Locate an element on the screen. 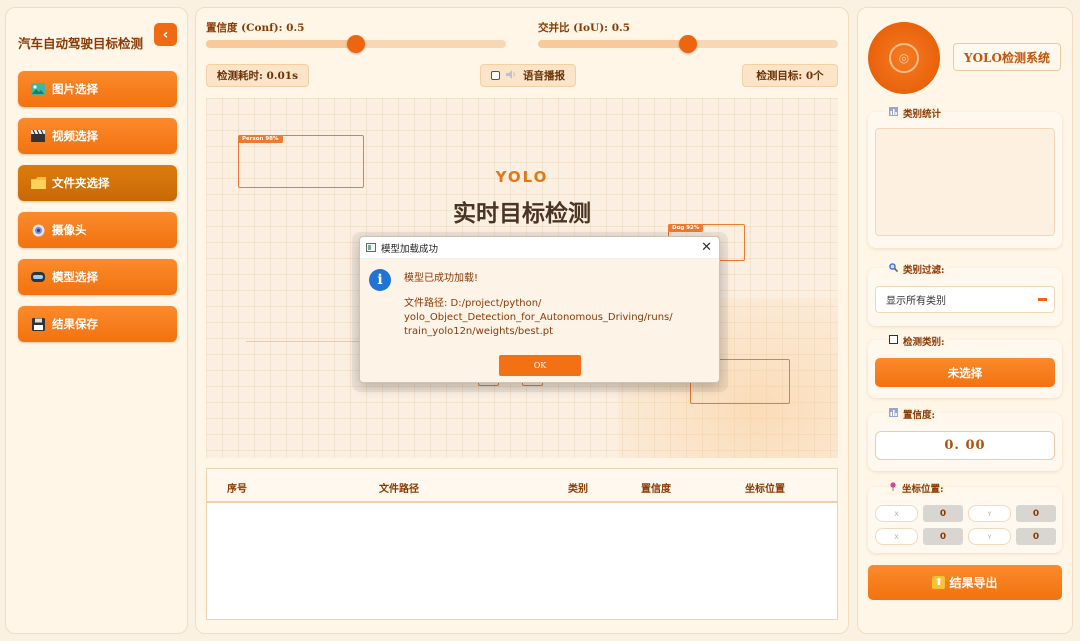 The height and width of the screenshot is (641, 1080). info-icon: i is located at coordinates (380, 280).